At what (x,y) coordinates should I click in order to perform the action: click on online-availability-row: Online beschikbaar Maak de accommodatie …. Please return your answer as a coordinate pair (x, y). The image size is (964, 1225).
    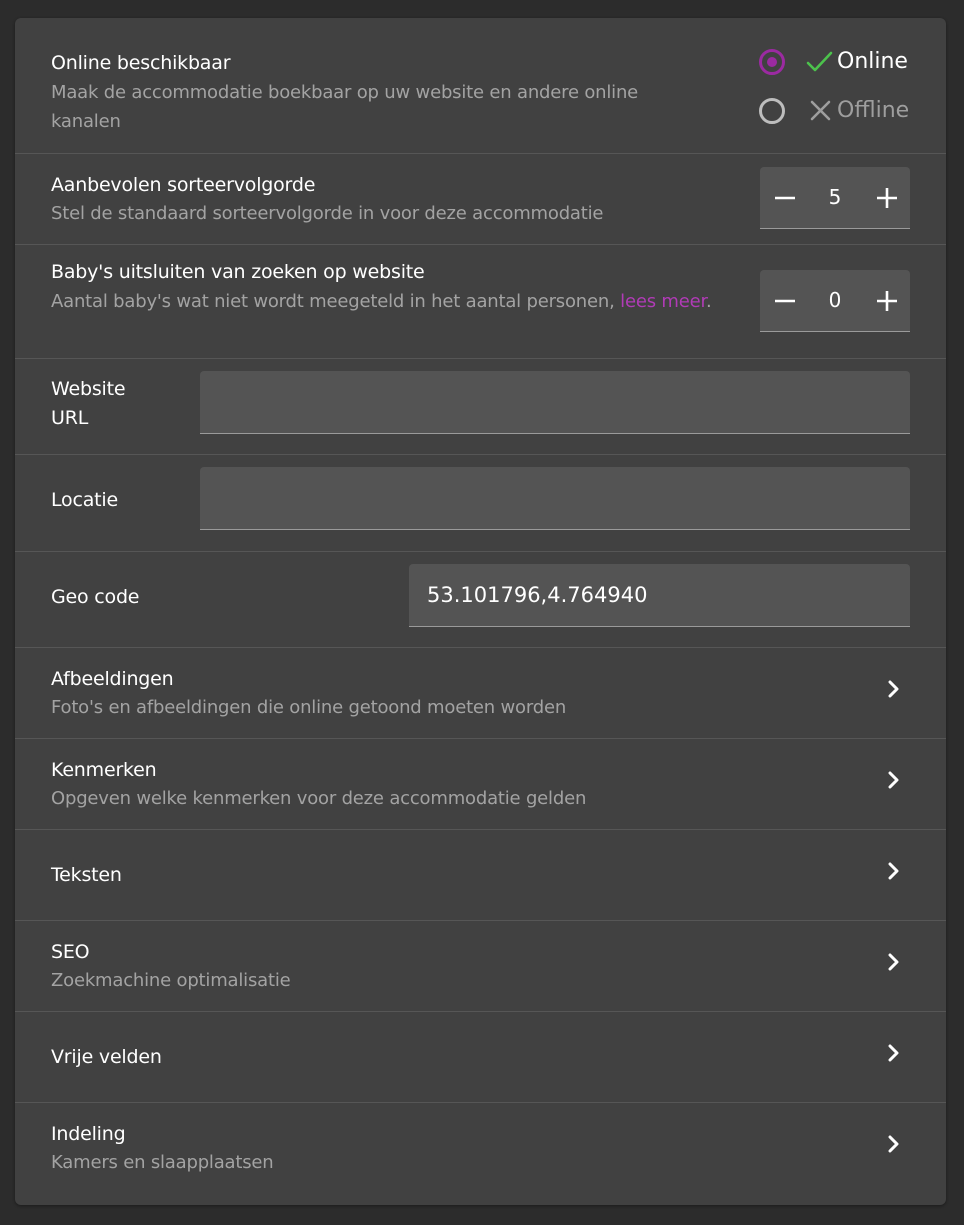
    Looking at the image, I should click on (480, 86).